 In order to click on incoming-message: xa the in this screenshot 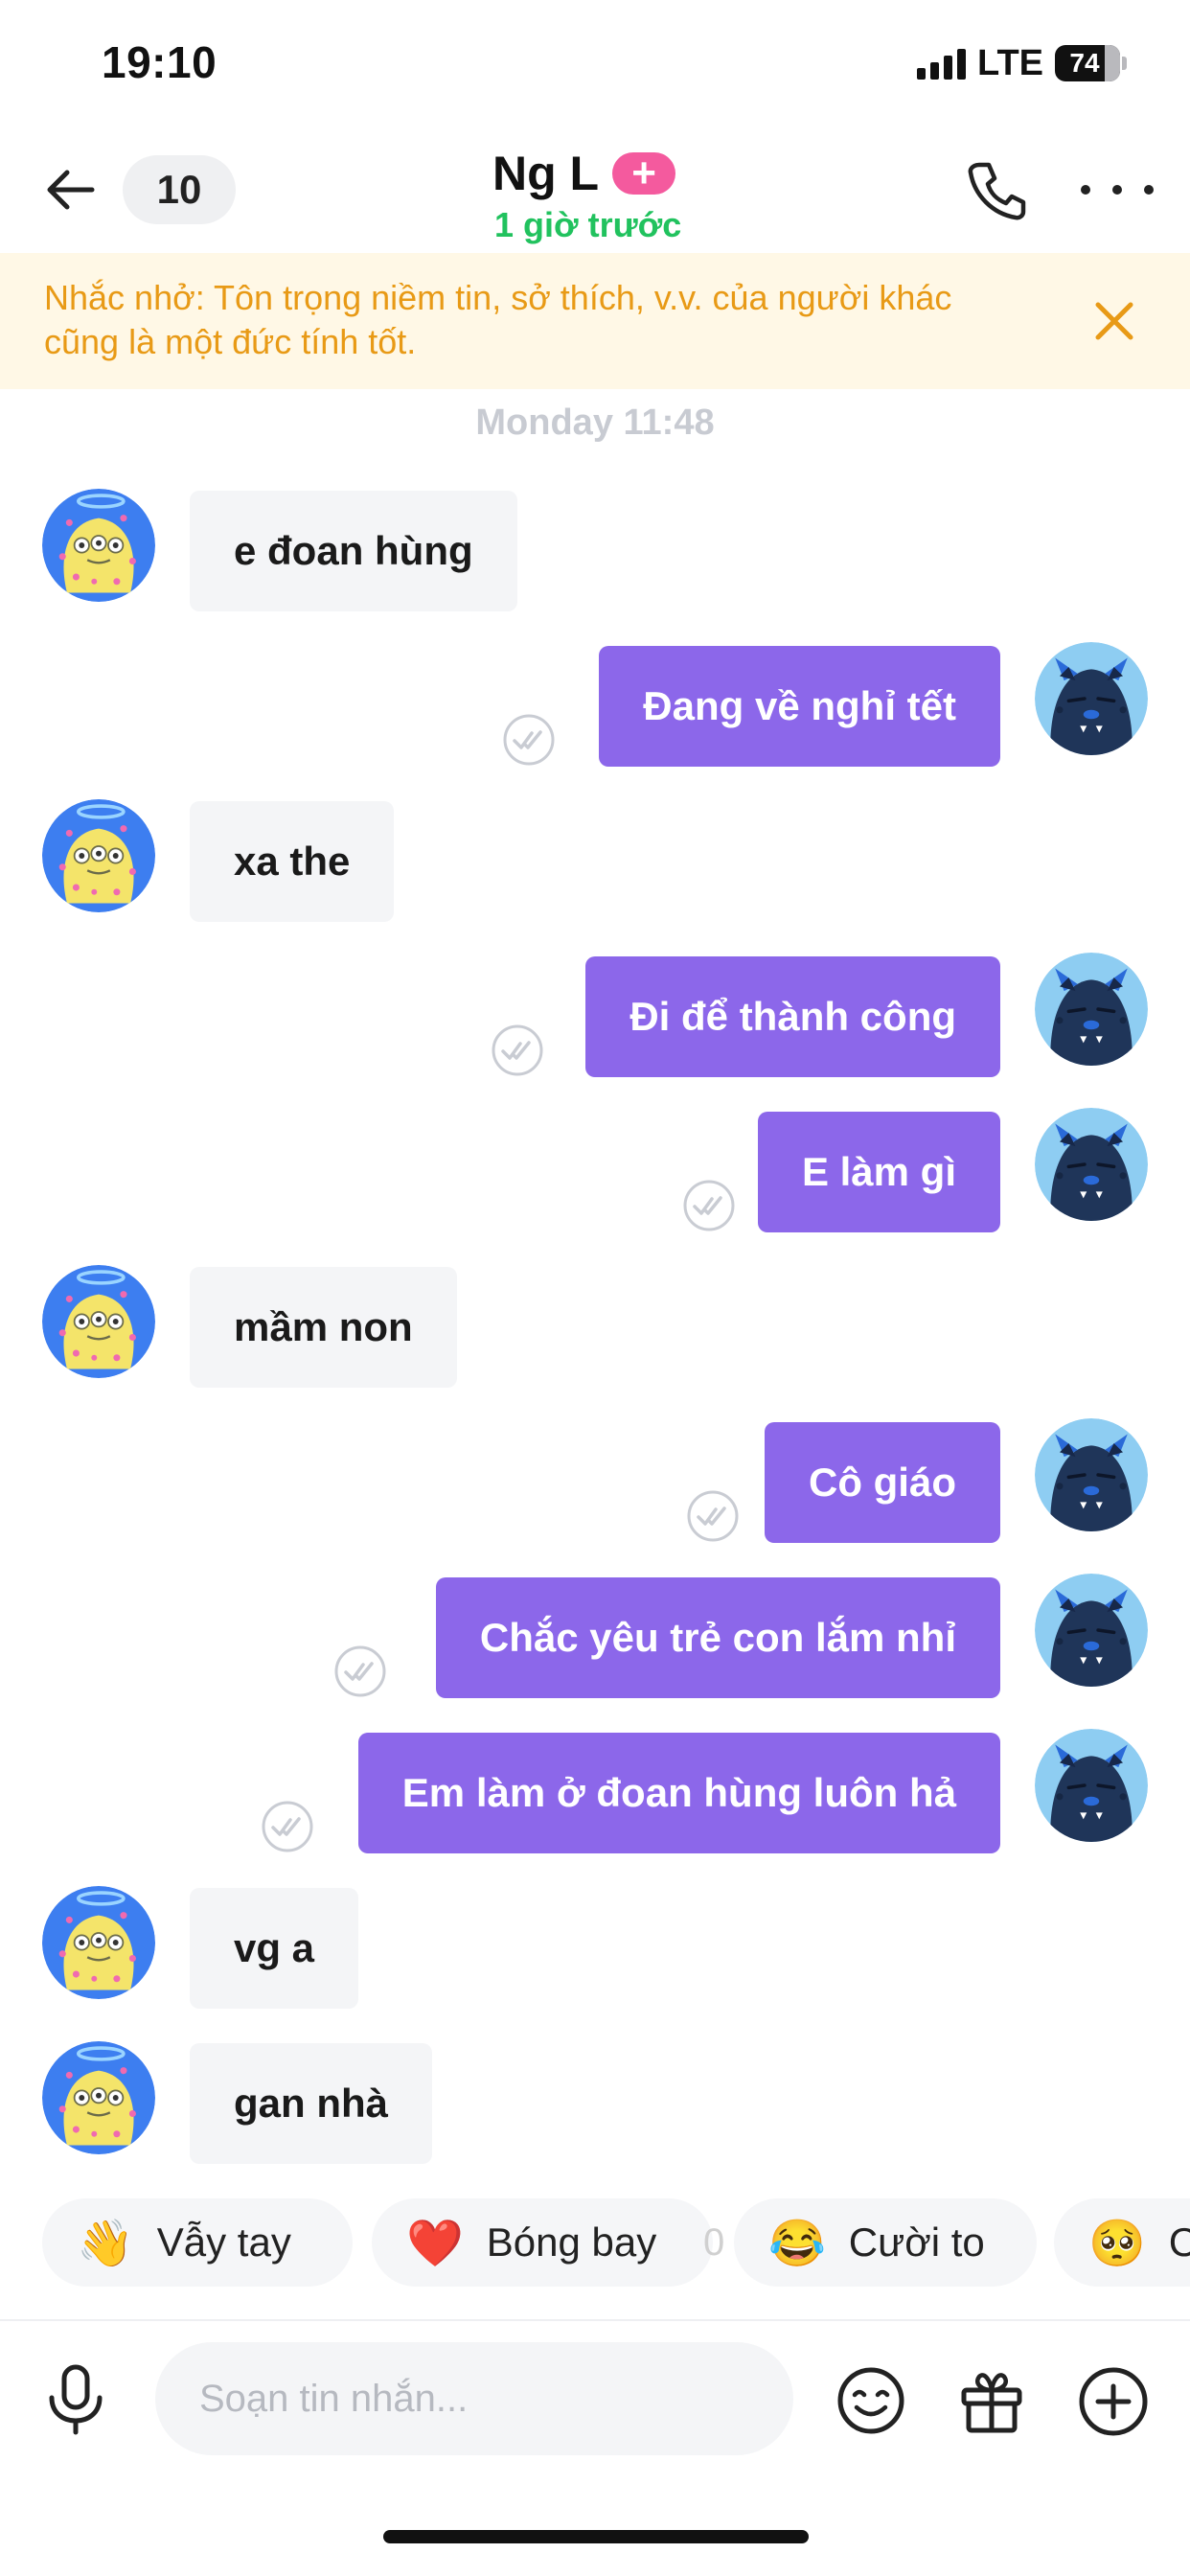, I will do `click(293, 861)`.